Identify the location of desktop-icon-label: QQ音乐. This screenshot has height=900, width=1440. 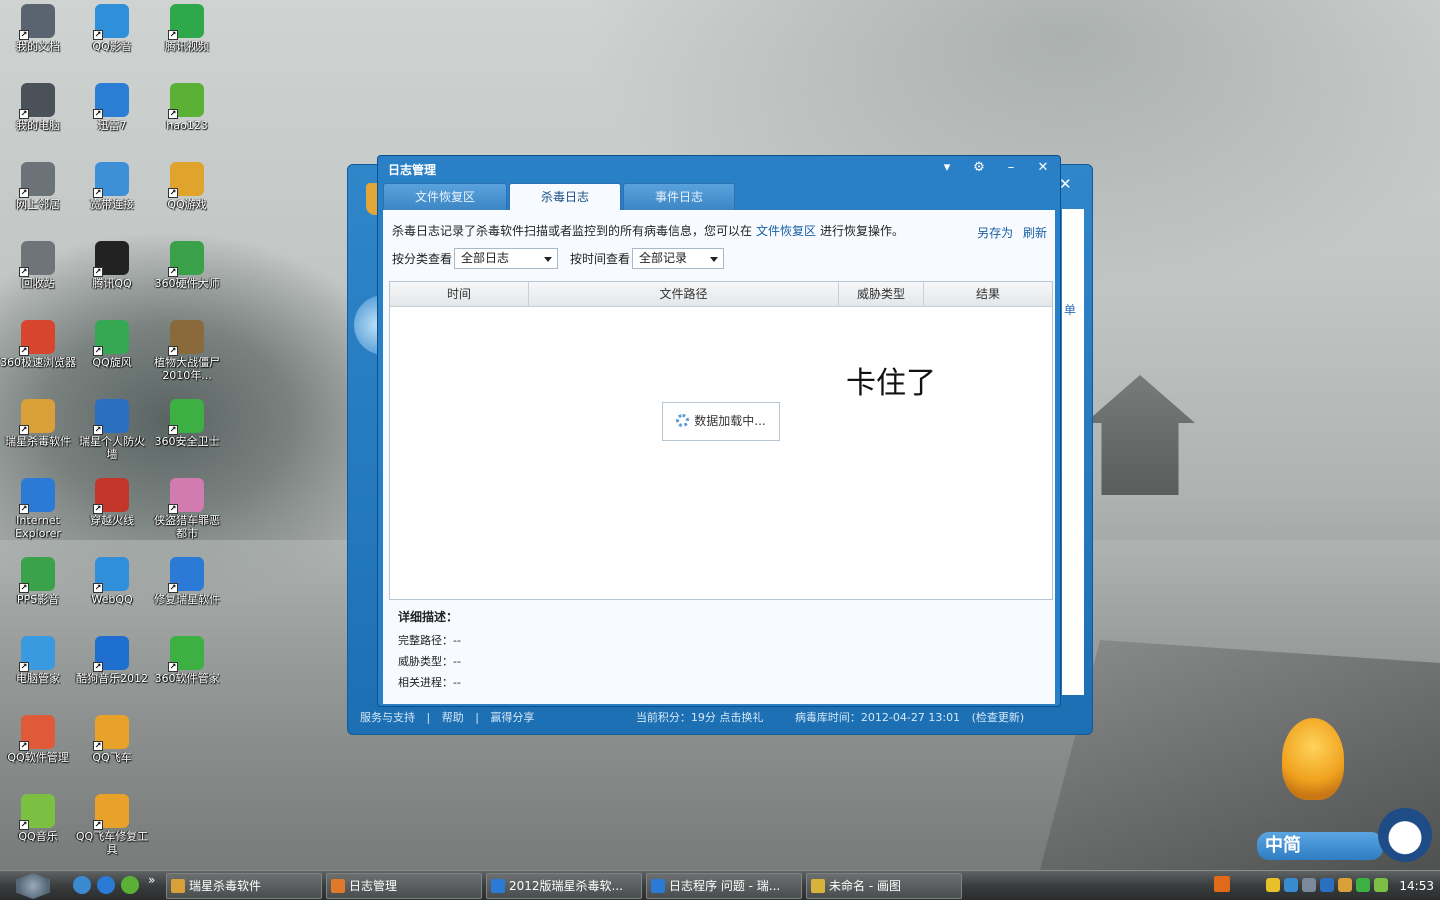
(38, 836).